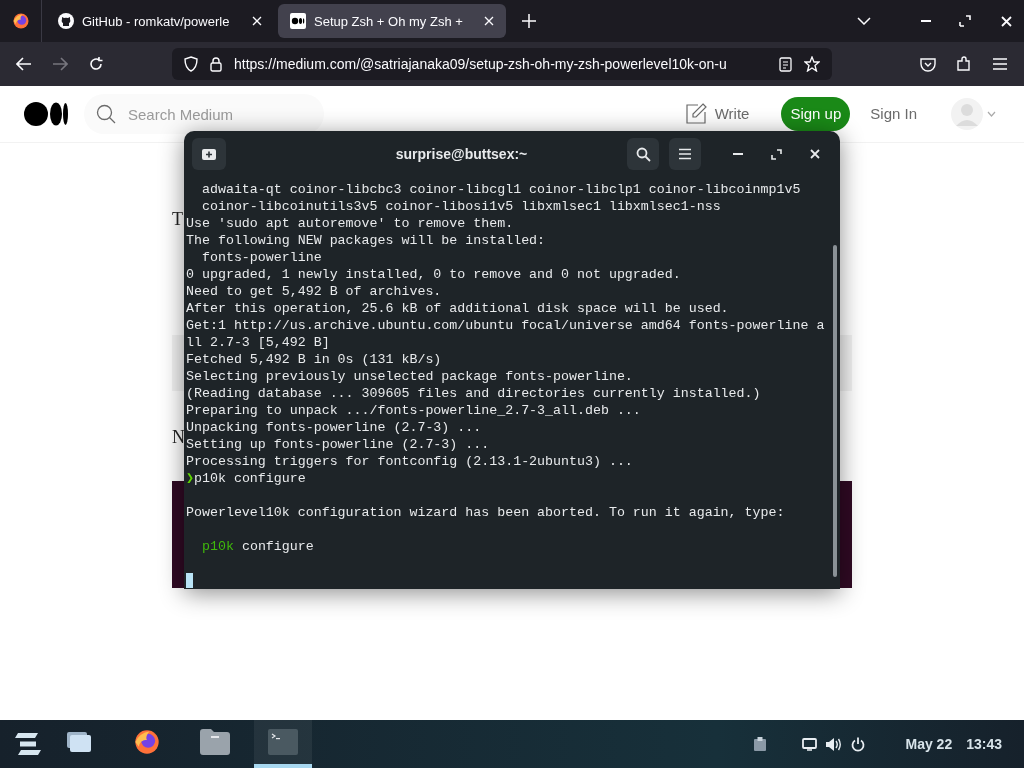 The height and width of the screenshot is (768, 1024). Describe the element at coordinates (66, 21) in the screenshot. I see `github-icon` at that location.